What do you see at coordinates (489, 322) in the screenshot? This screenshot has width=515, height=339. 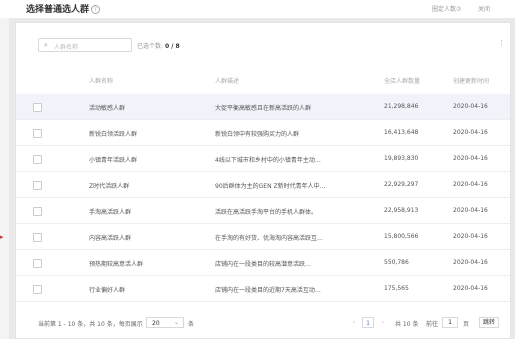 I see `go-button: 跳转` at bounding box center [489, 322].